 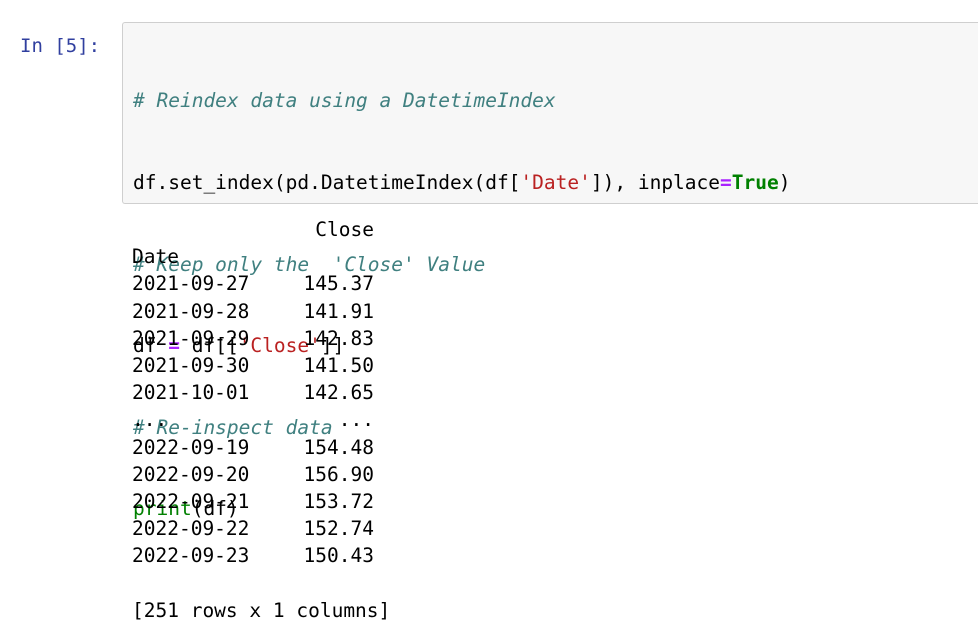 I want to click on table-row: 2021-09-29 142.83, so click(x=261, y=338).